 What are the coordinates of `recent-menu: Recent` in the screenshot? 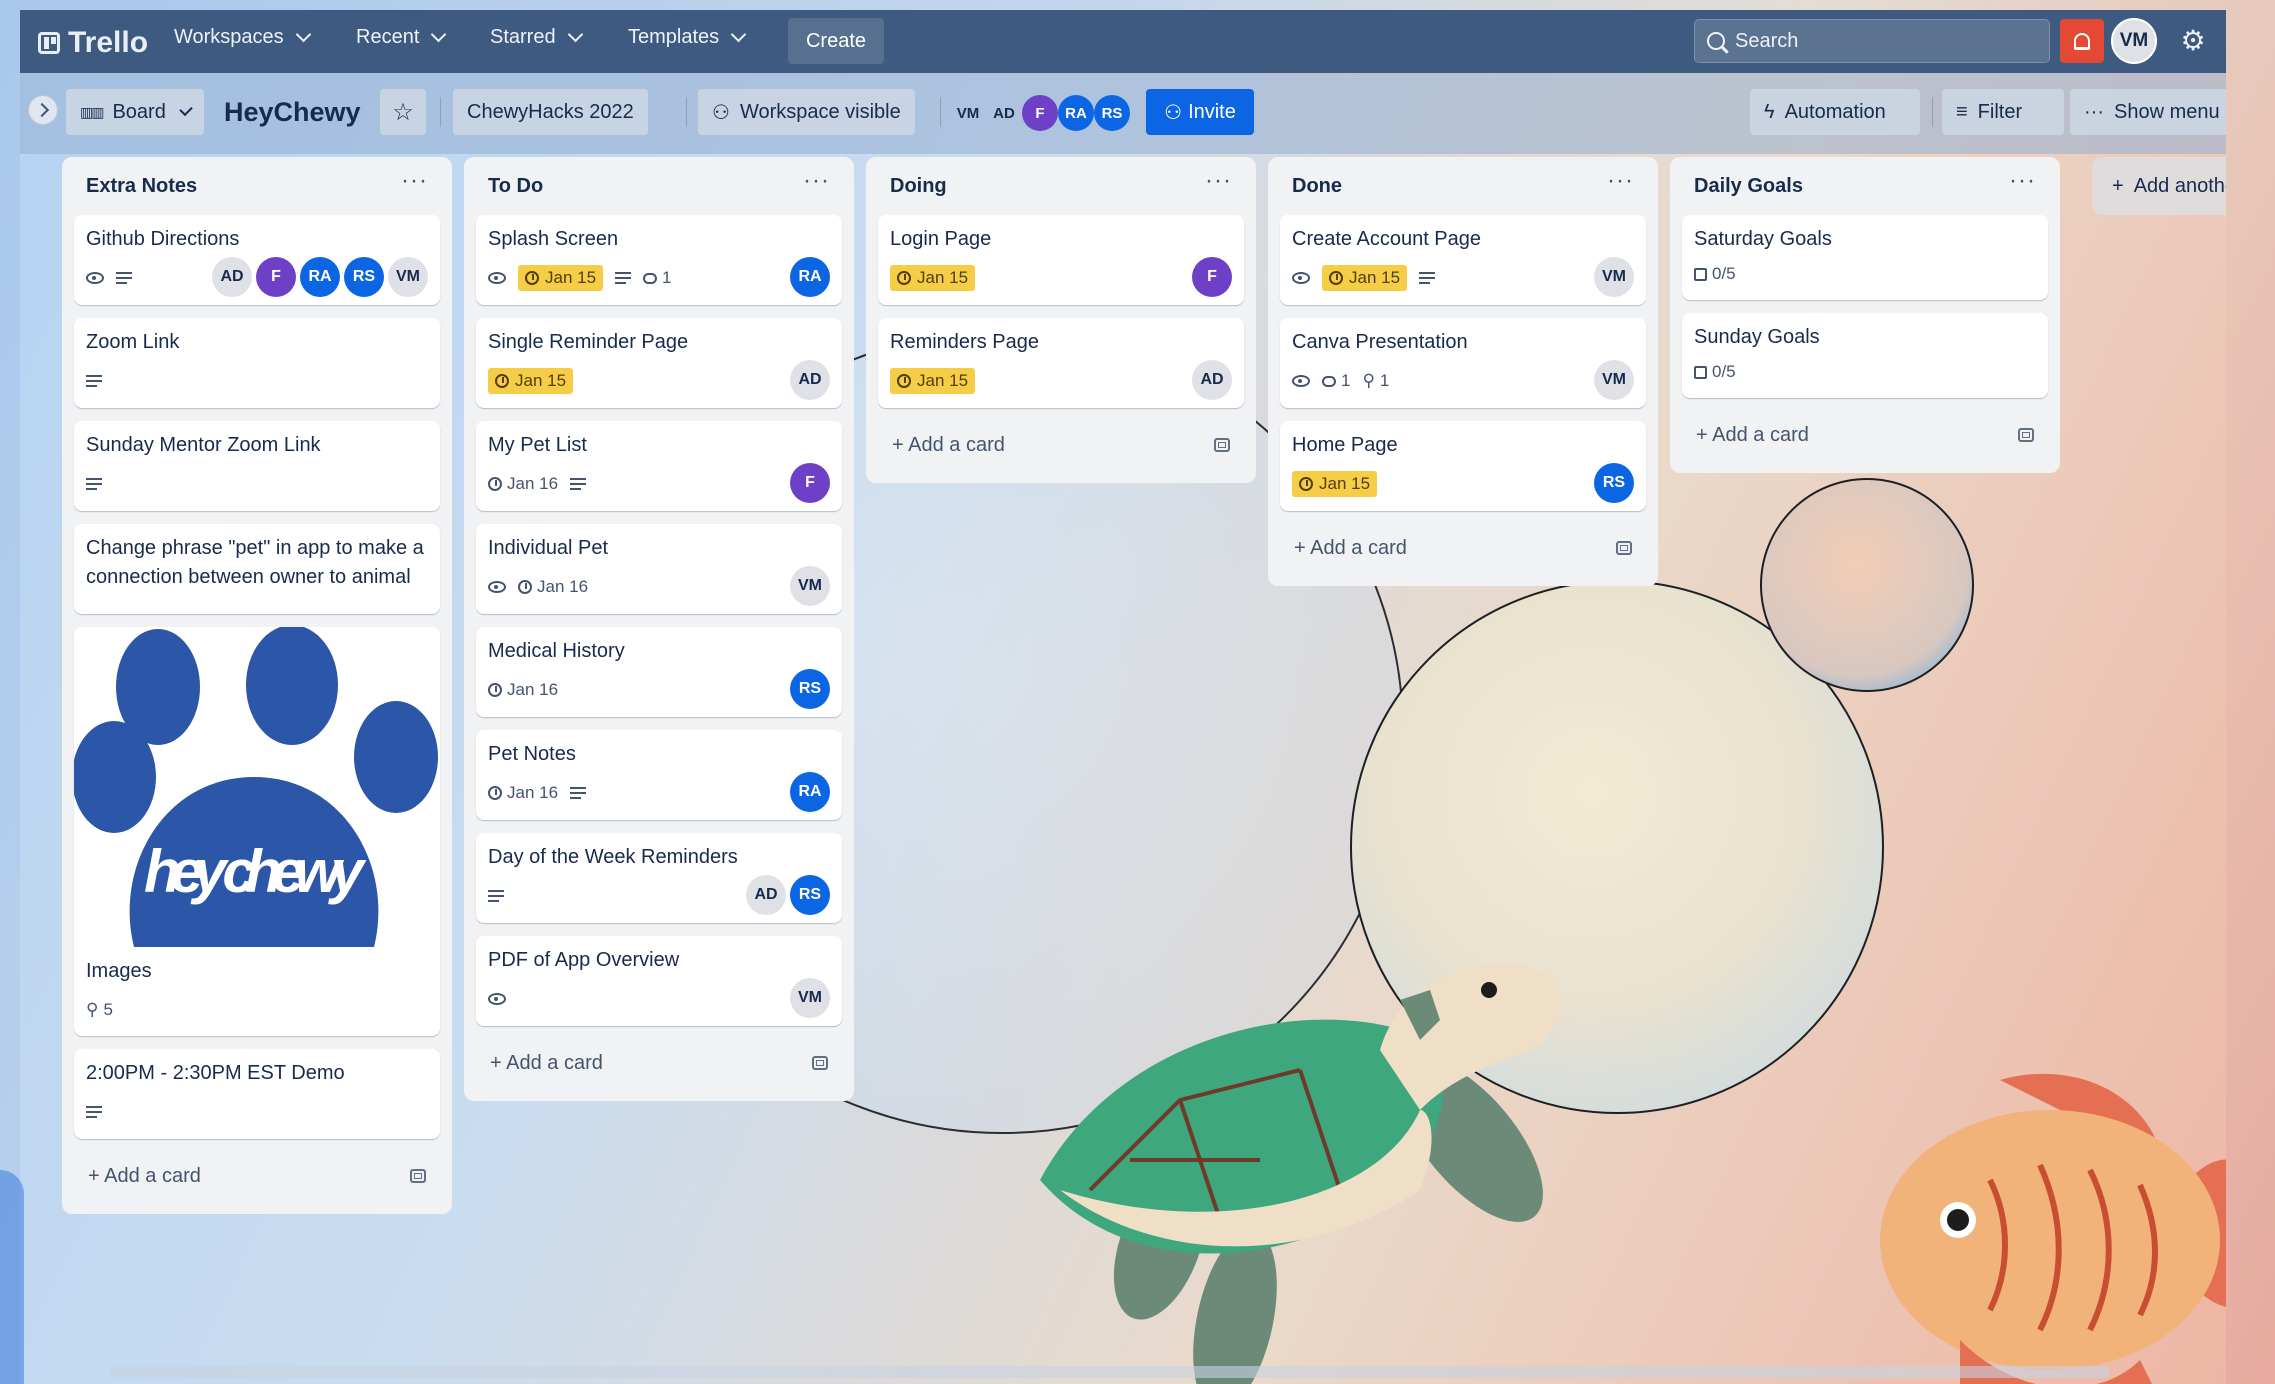 It's located at (401, 37).